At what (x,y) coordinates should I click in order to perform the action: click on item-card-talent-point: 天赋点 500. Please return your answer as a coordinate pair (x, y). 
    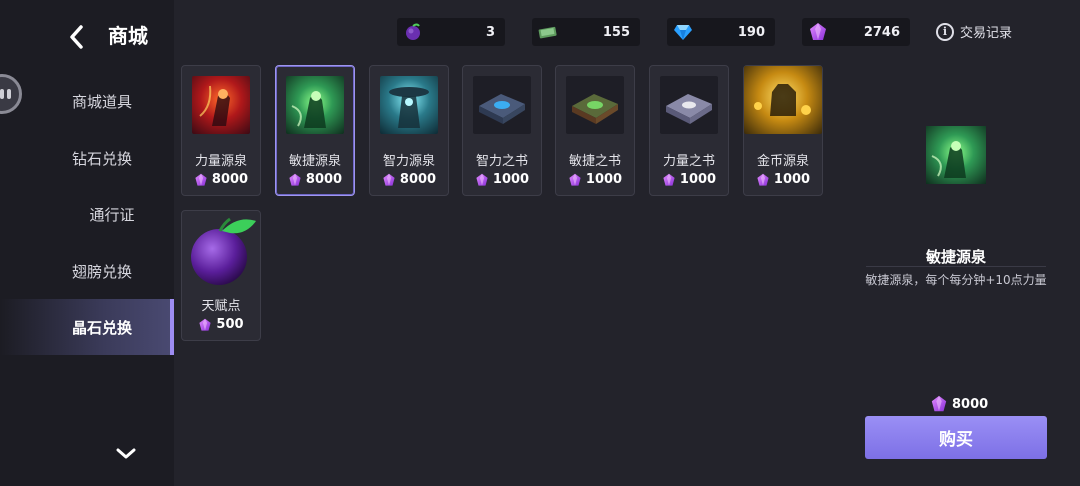
    Looking at the image, I should click on (221, 275).